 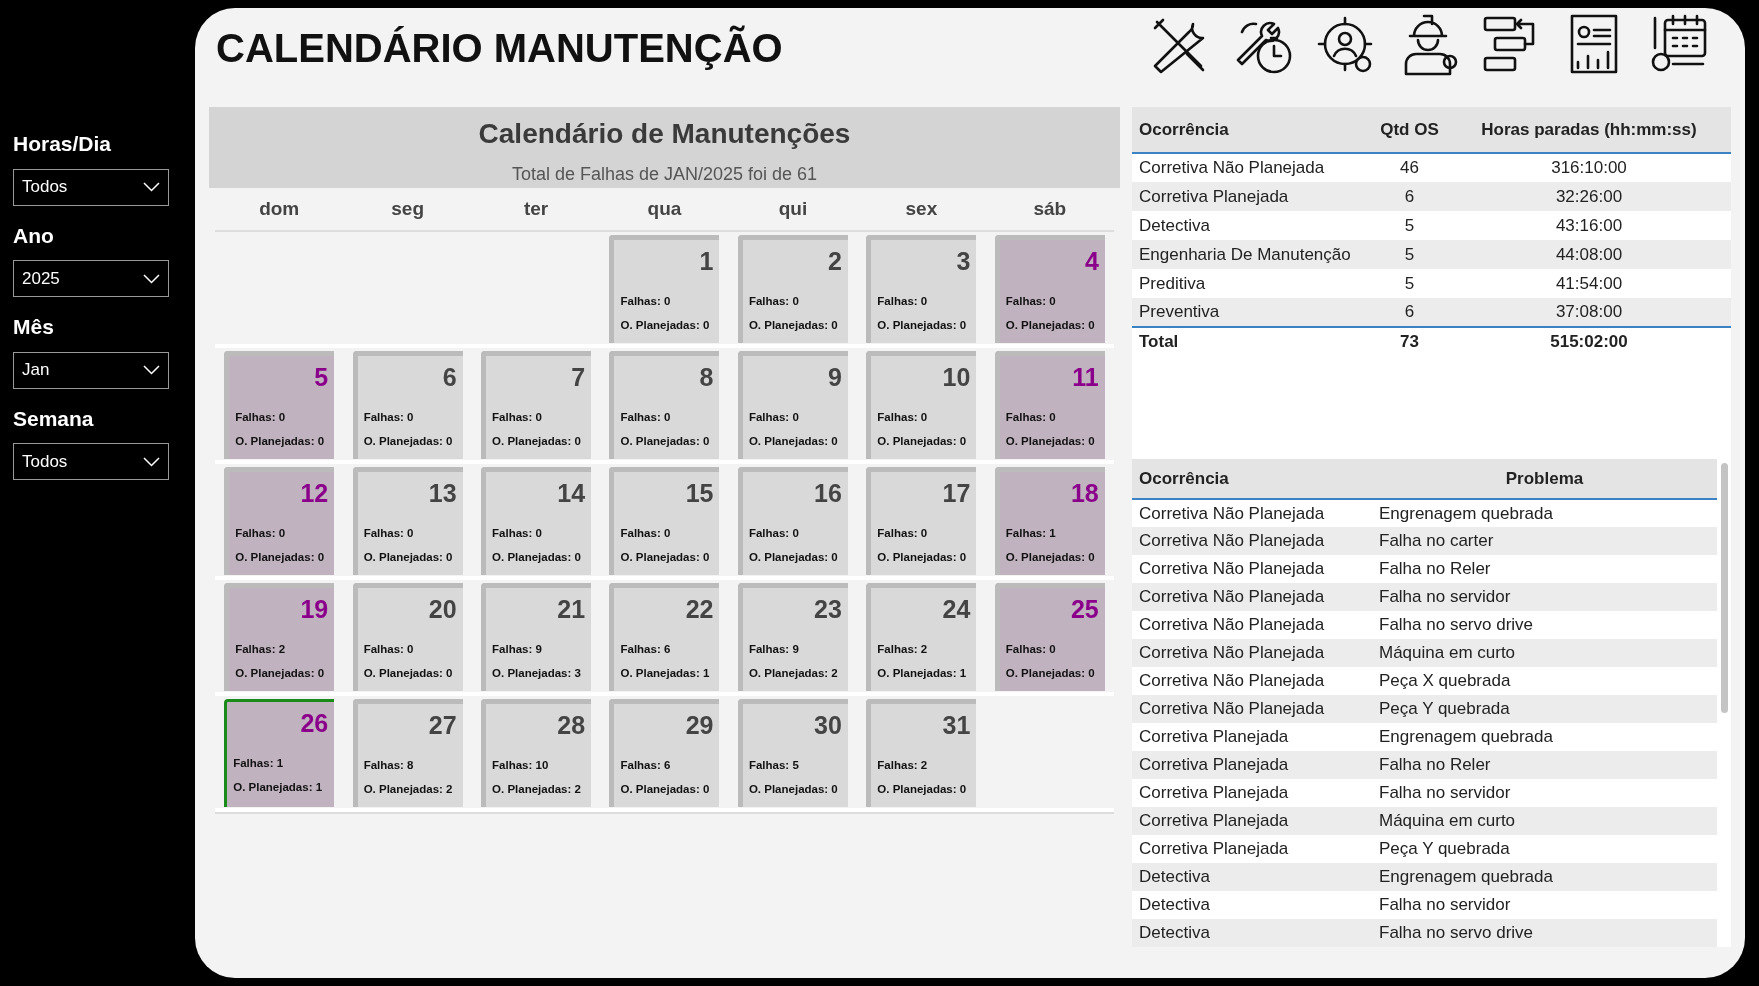 I want to click on table-cell: Engenharia De Manutenção, so click(x=1252, y=254).